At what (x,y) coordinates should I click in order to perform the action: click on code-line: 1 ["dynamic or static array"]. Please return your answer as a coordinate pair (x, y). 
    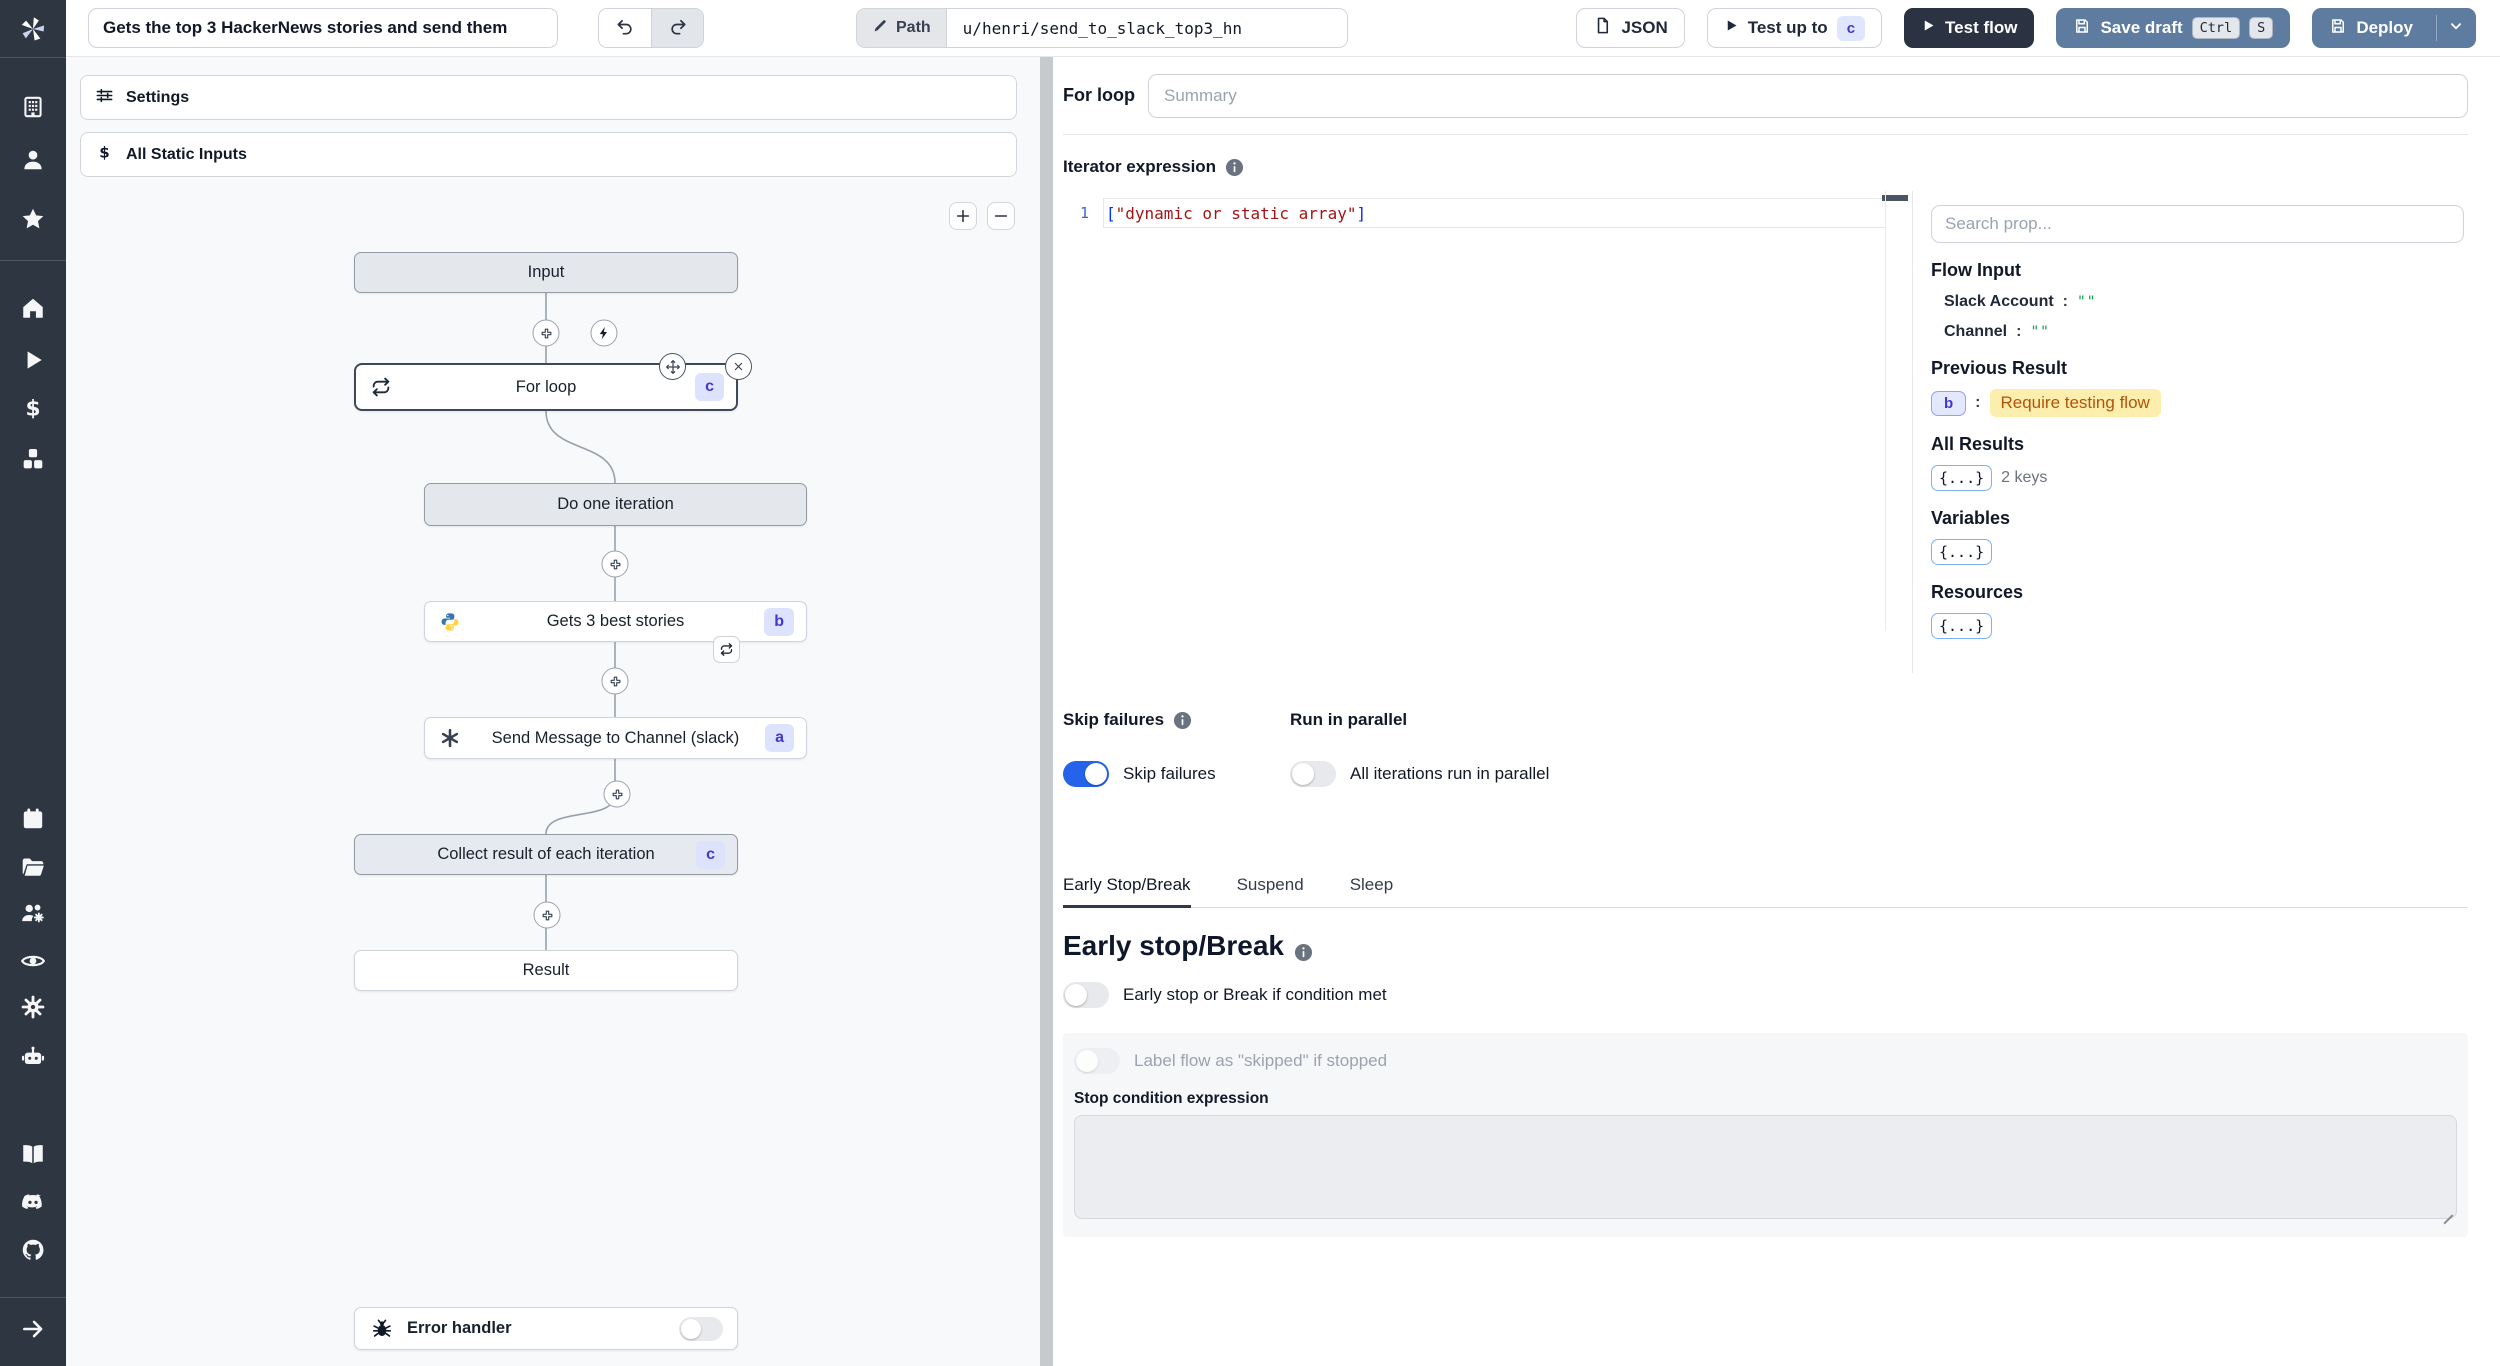
    Looking at the image, I should click on (1487, 213).